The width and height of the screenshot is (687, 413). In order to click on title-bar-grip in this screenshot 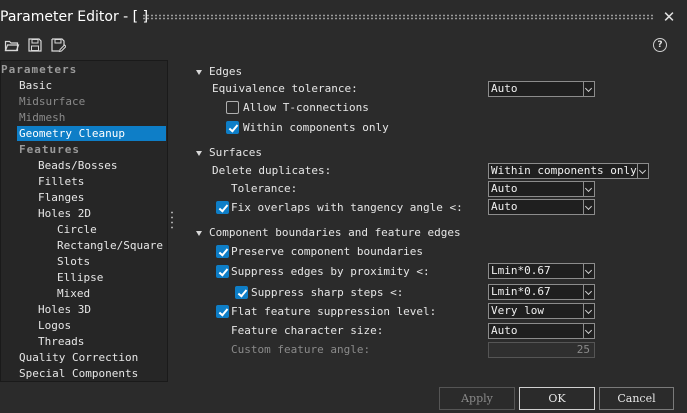, I will do `click(398, 17)`.